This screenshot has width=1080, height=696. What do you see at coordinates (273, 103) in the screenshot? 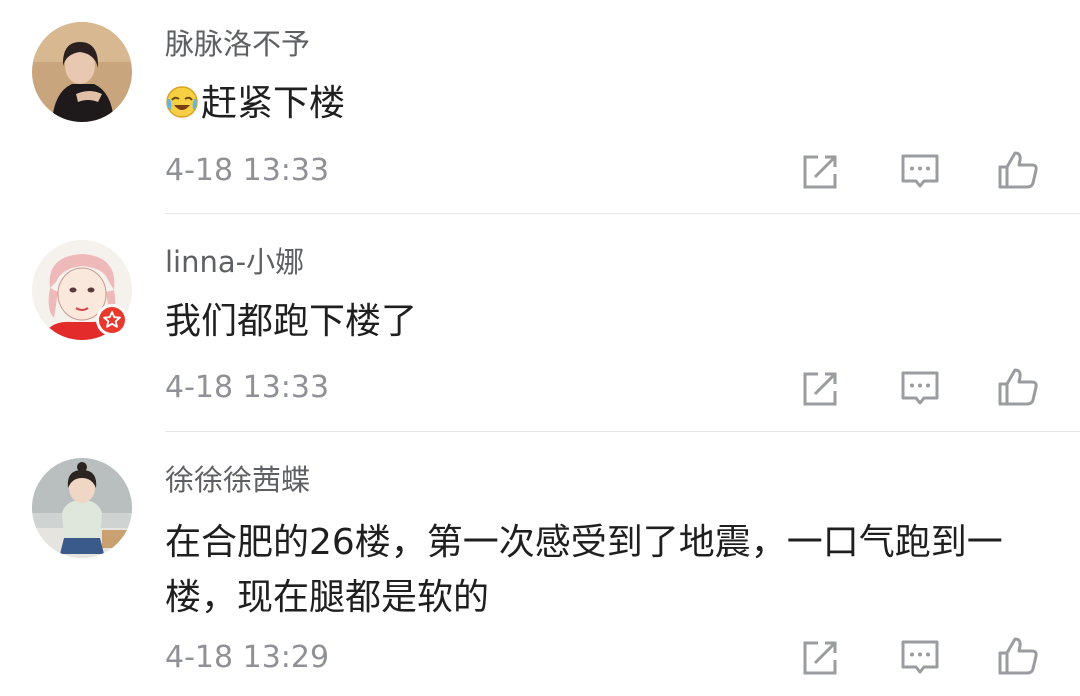
I see `comment-text-content: 赶紧下楼` at bounding box center [273, 103].